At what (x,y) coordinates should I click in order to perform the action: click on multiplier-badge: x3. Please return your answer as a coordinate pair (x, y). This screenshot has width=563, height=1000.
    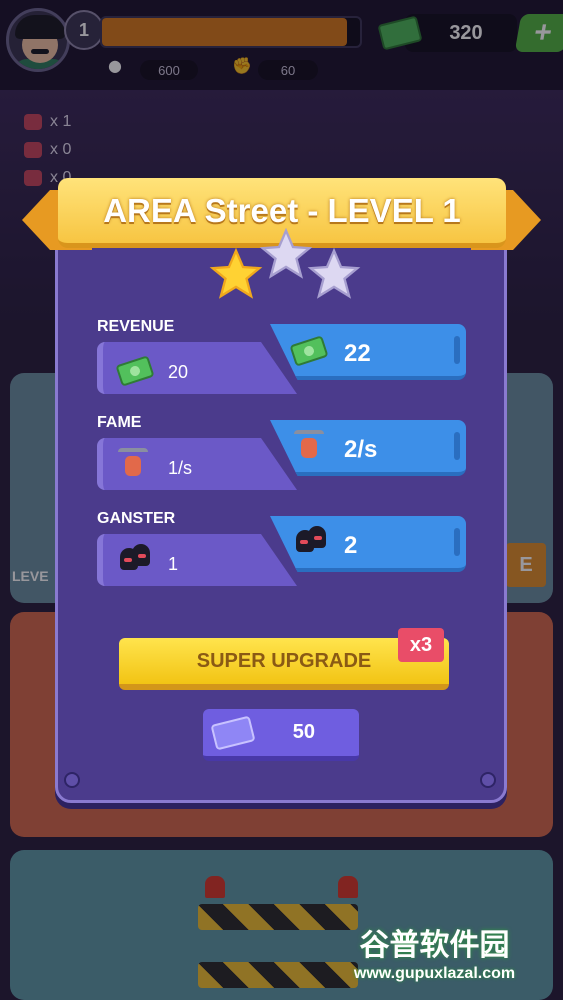
    Looking at the image, I should click on (421, 645).